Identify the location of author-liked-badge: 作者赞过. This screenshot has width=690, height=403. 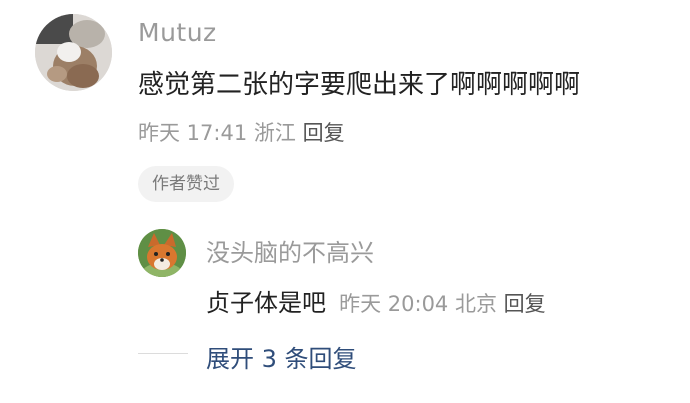
(186, 184).